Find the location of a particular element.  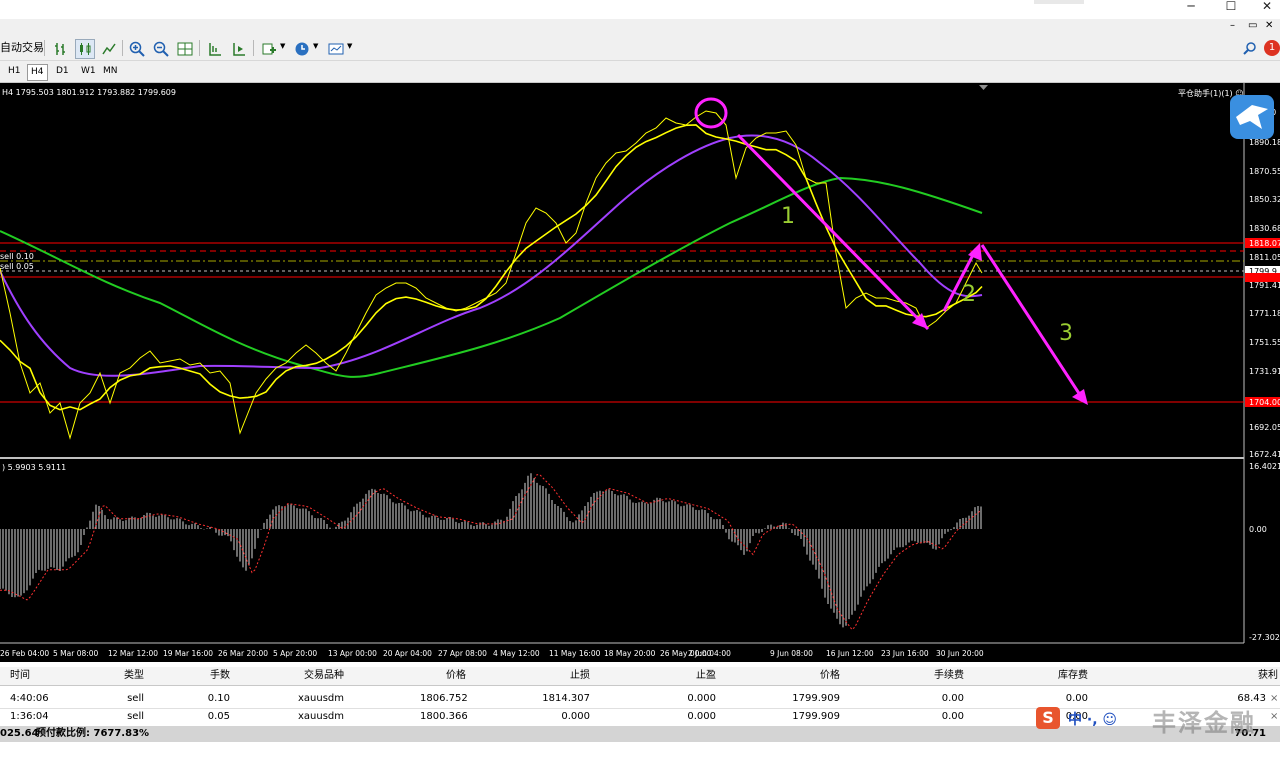

time-tick: 12 Mar 12:00 is located at coordinates (133, 653).